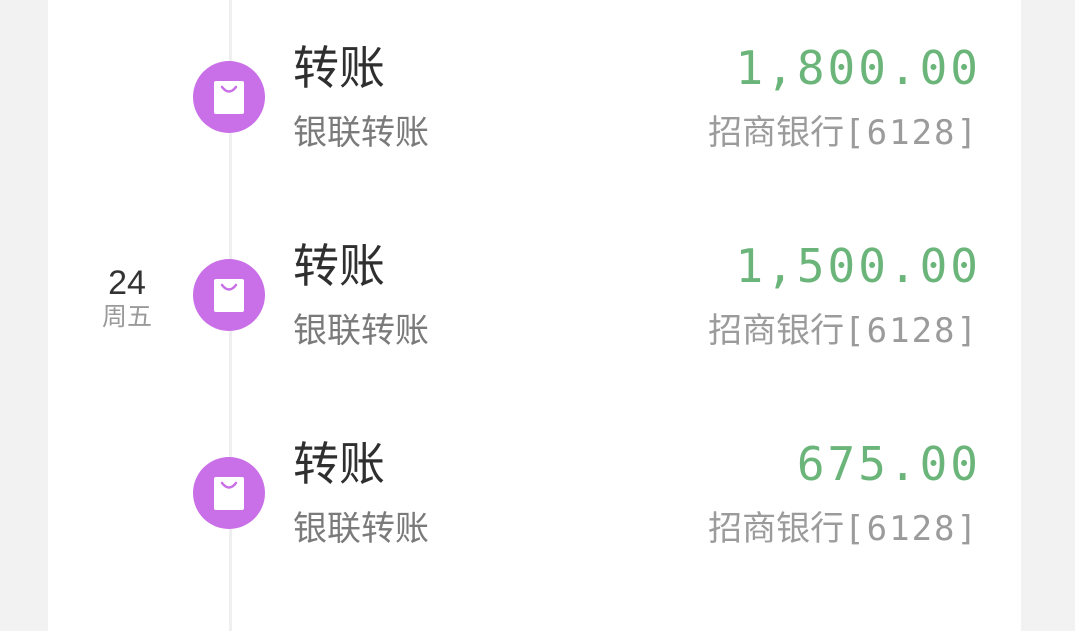  I want to click on transaction-amount: 675.00, so click(888, 464).